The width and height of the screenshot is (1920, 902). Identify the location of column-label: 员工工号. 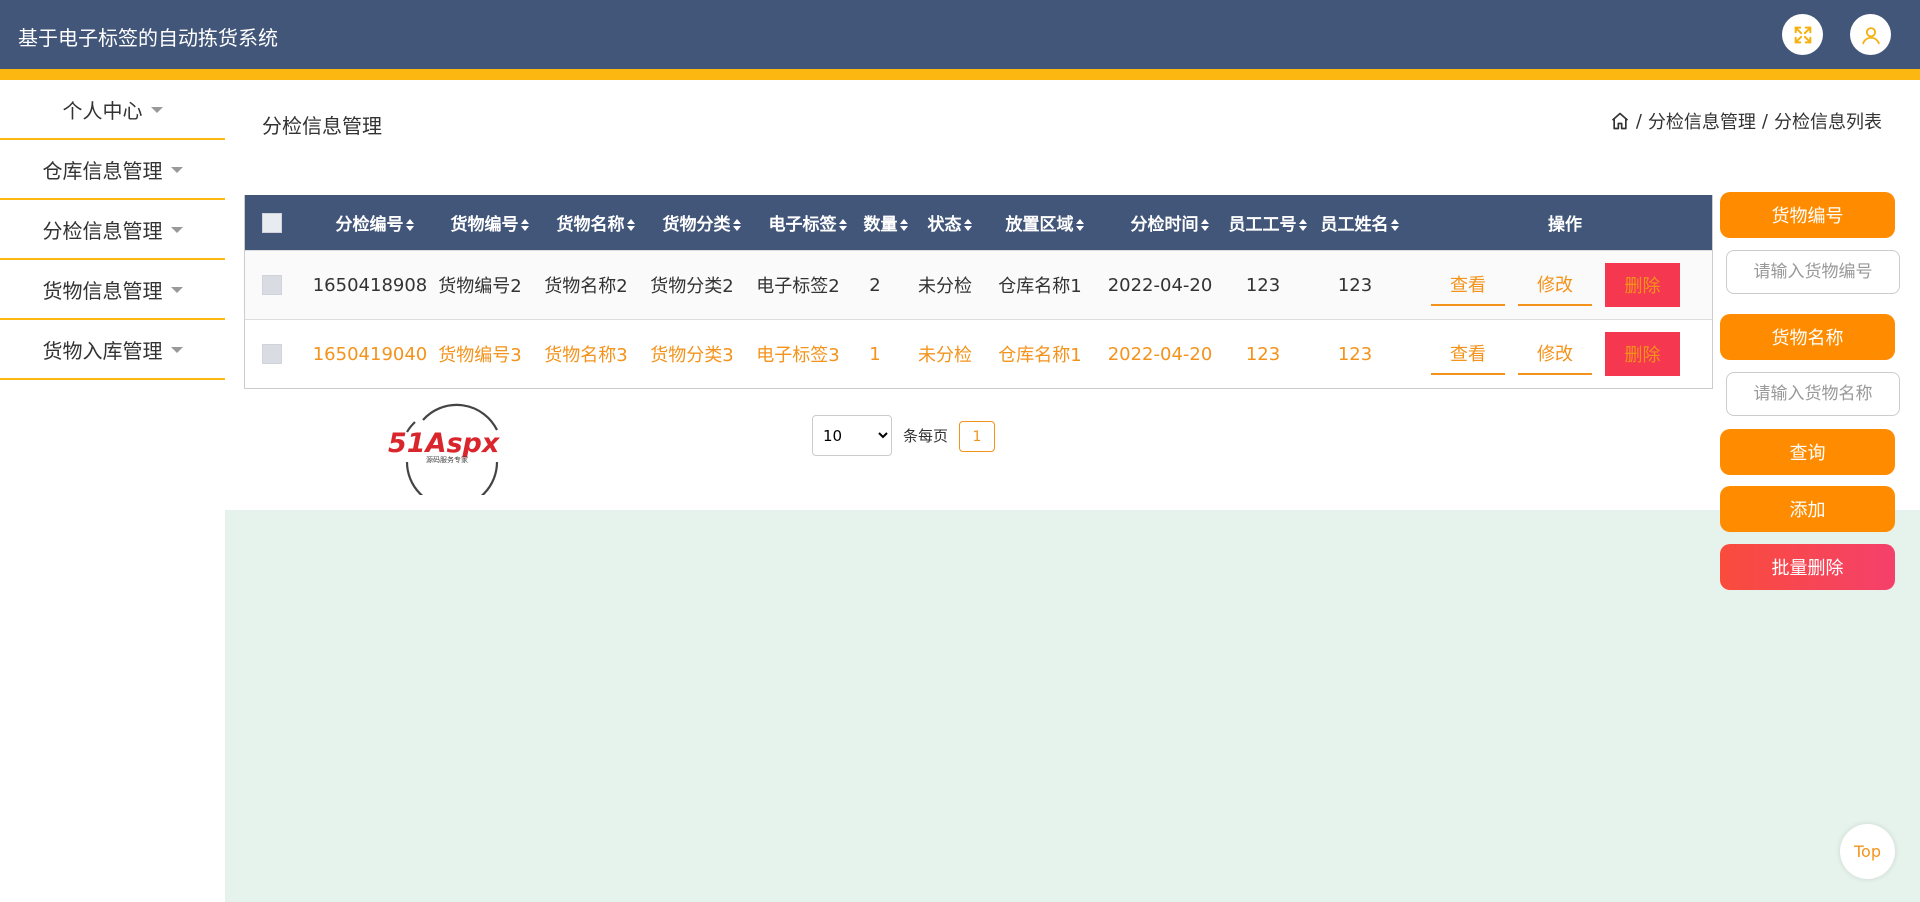
(1262, 225).